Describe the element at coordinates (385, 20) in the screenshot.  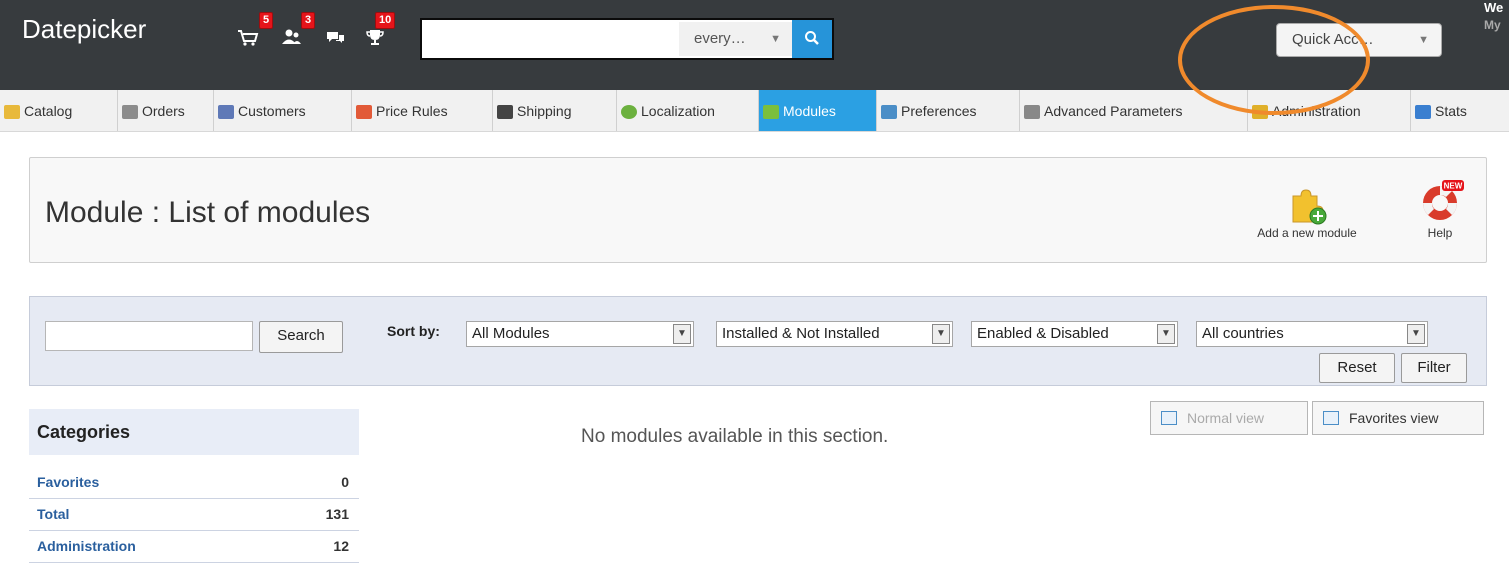
I see `achievements-badge: 10` at that location.